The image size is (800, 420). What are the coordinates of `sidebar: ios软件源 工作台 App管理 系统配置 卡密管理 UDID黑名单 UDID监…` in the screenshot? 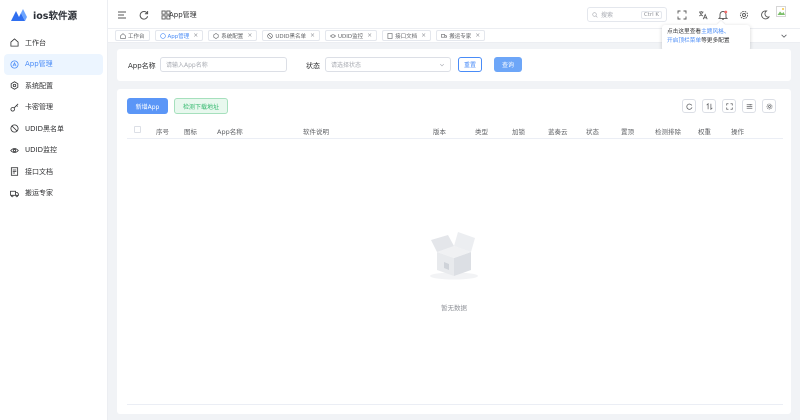 It's located at (54, 210).